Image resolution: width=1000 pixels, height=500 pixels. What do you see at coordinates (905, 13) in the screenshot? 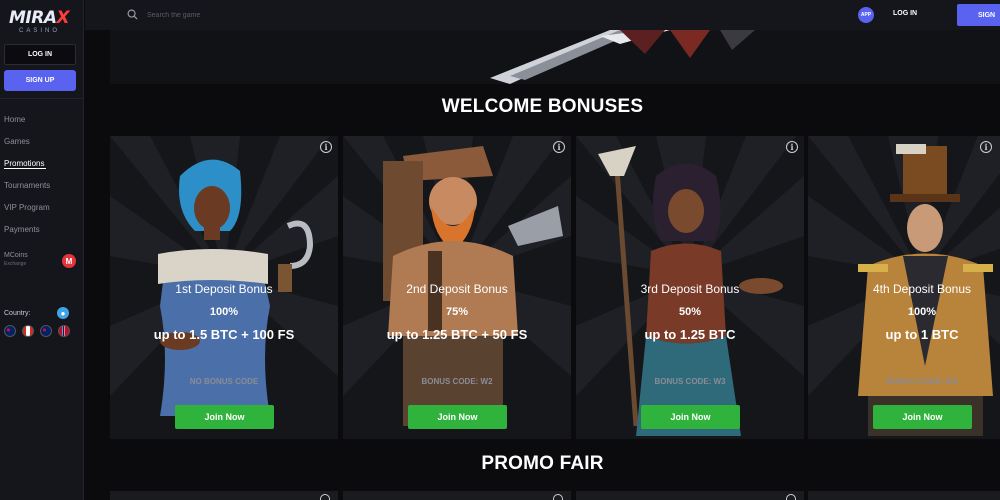
I see `top-login-button: LOG IN` at bounding box center [905, 13].